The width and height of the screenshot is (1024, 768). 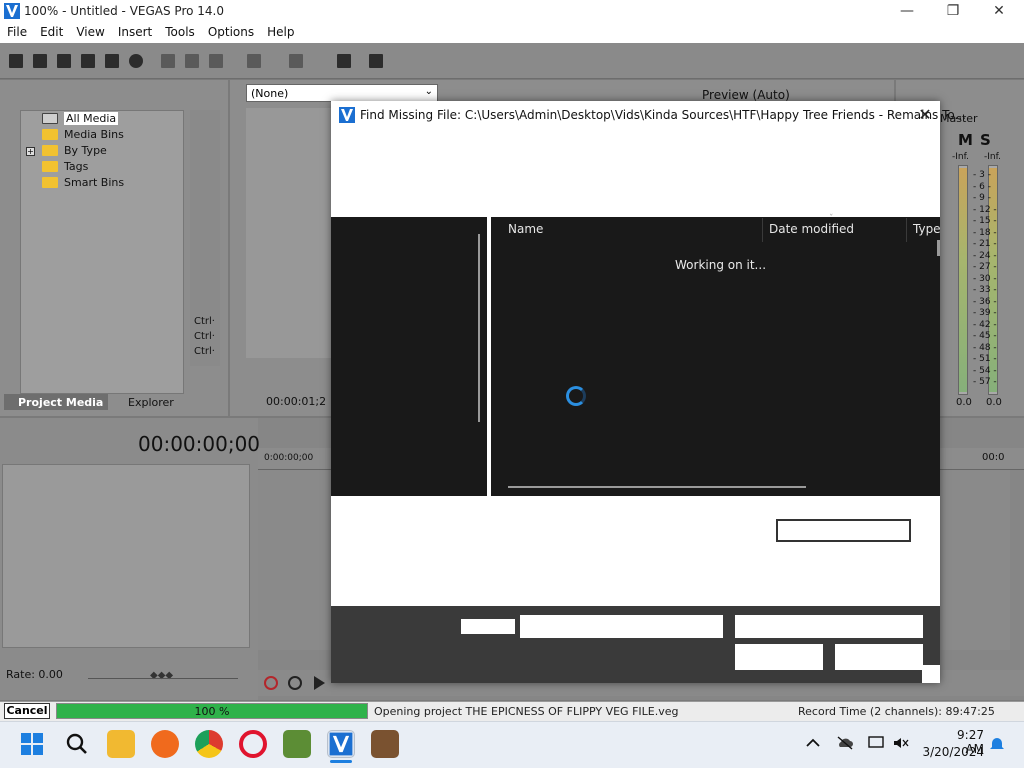 I want to click on rate-slider-handle: ◆◆◆, so click(x=162, y=677).